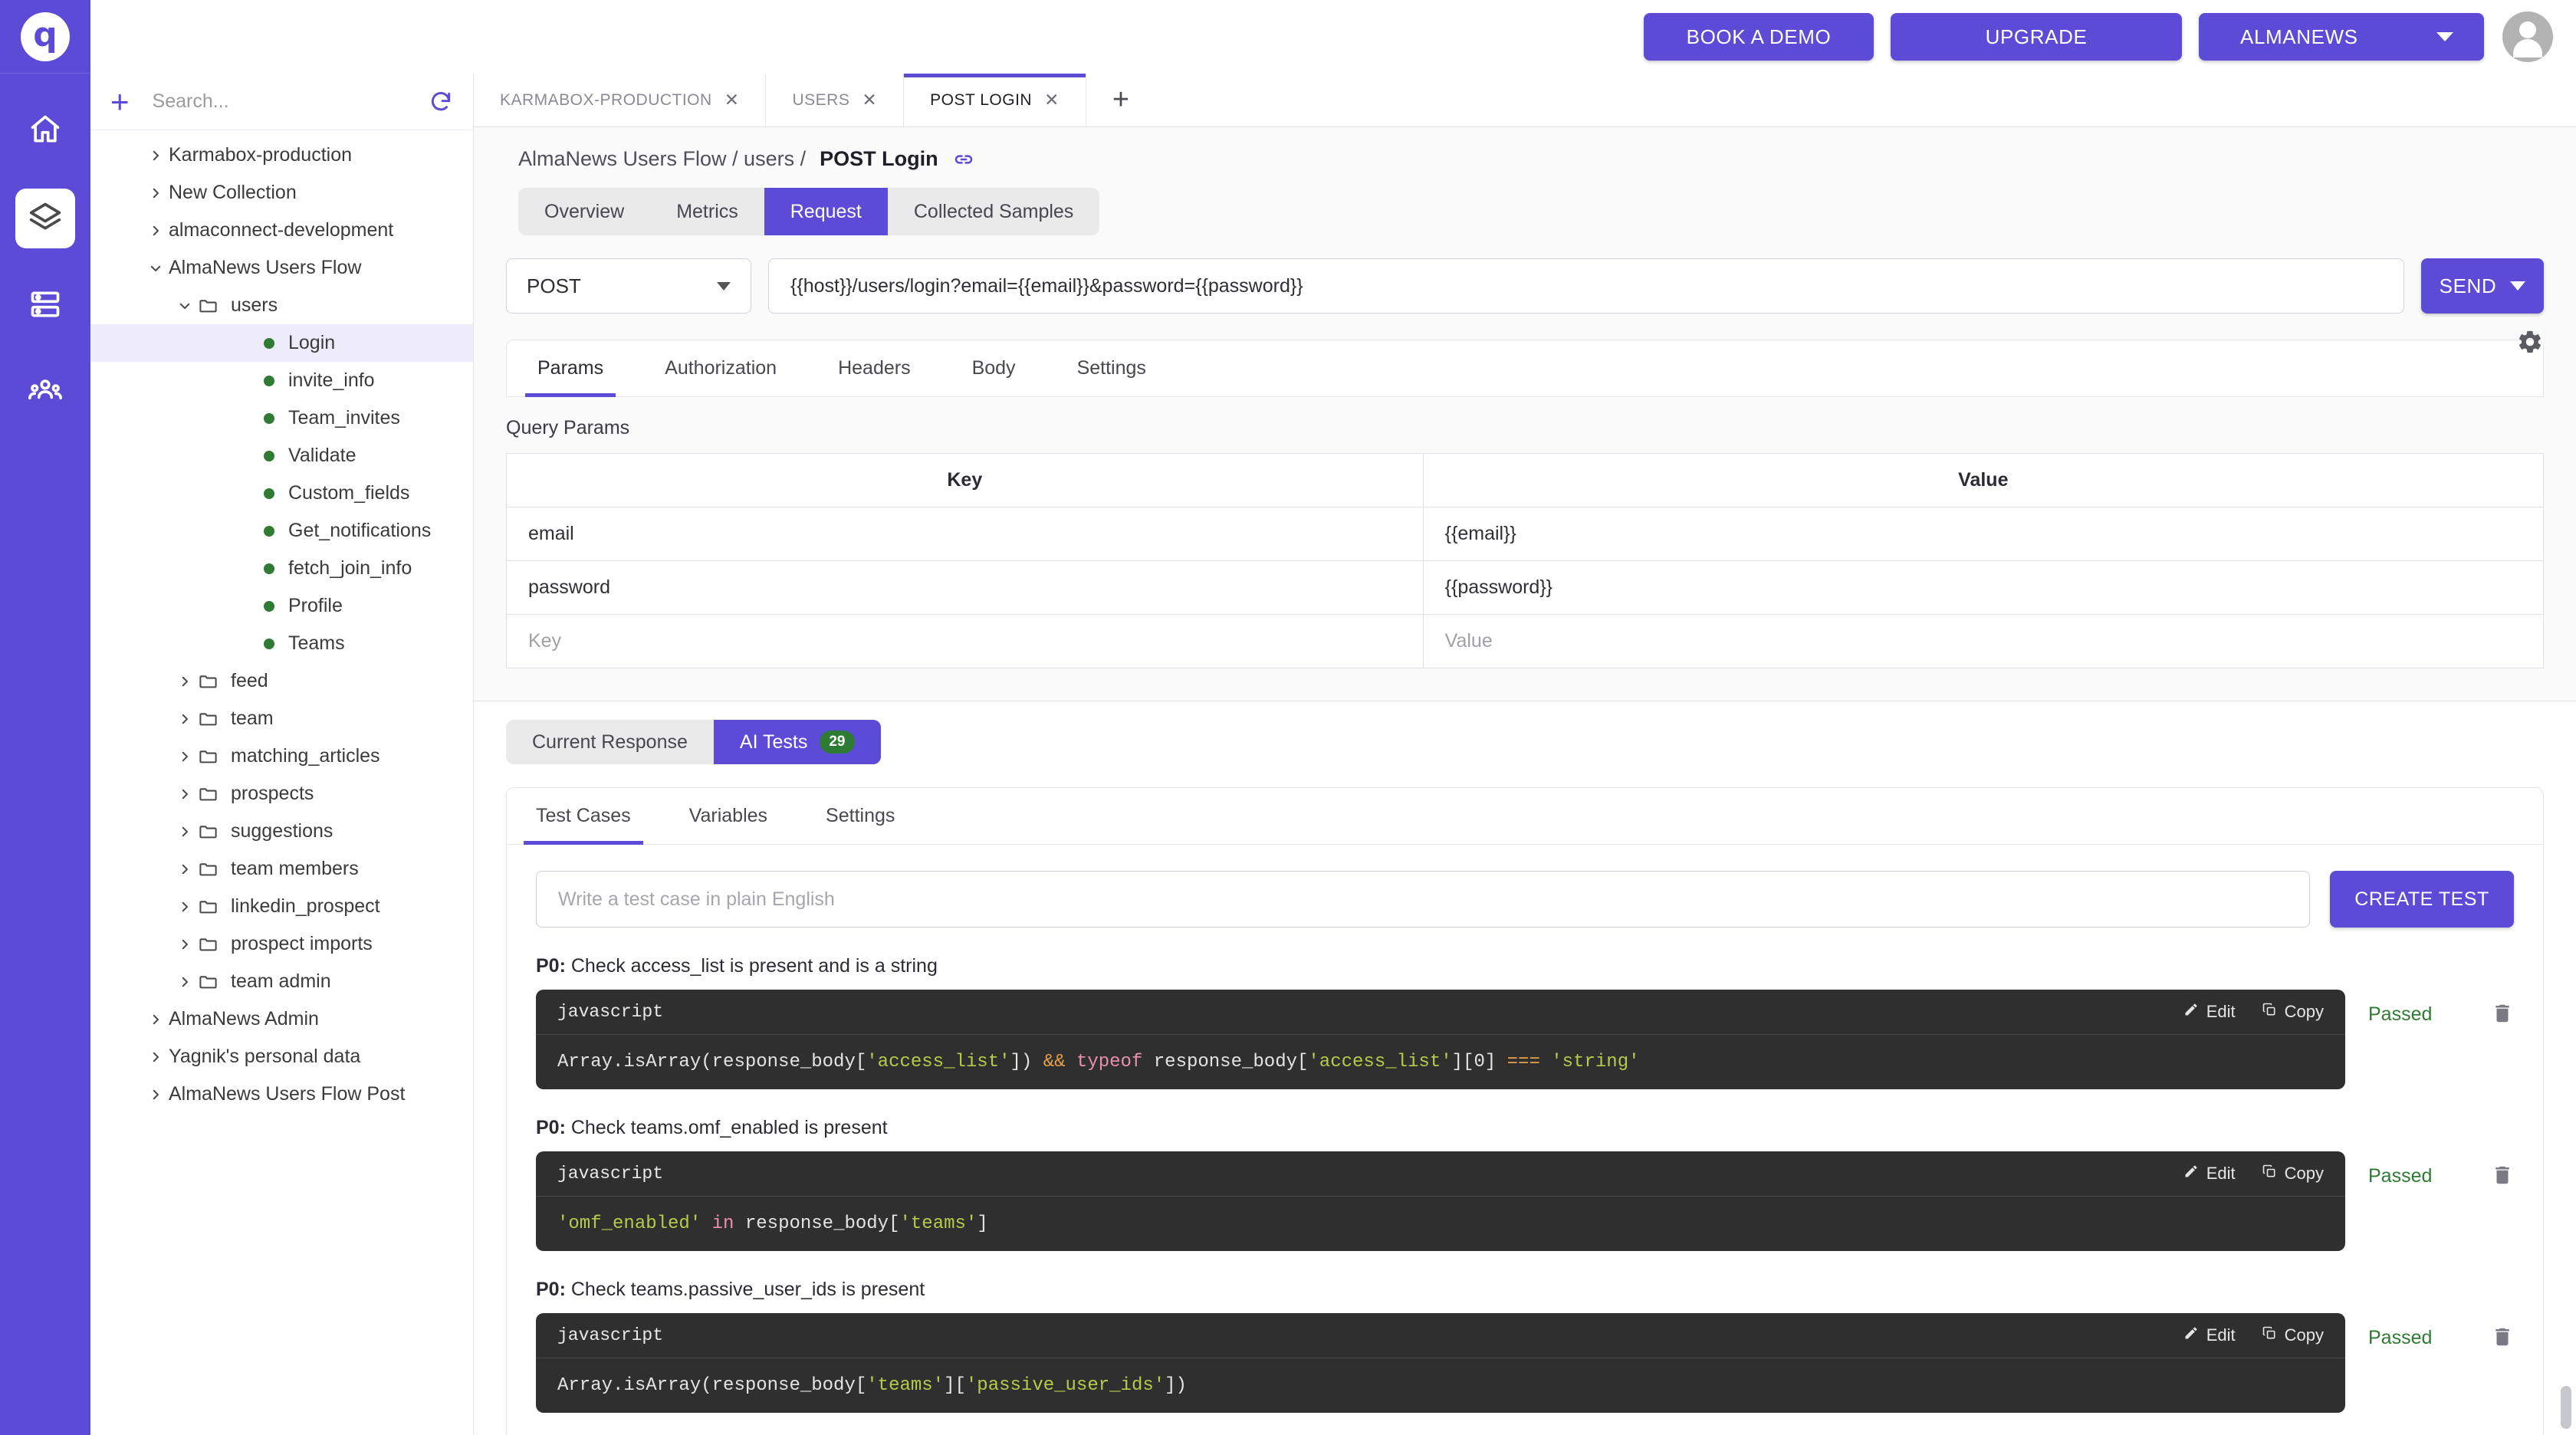 The height and width of the screenshot is (1435, 2576). Describe the element at coordinates (1984, 587) in the screenshot. I see `param-value-cell: {{password}}` at that location.